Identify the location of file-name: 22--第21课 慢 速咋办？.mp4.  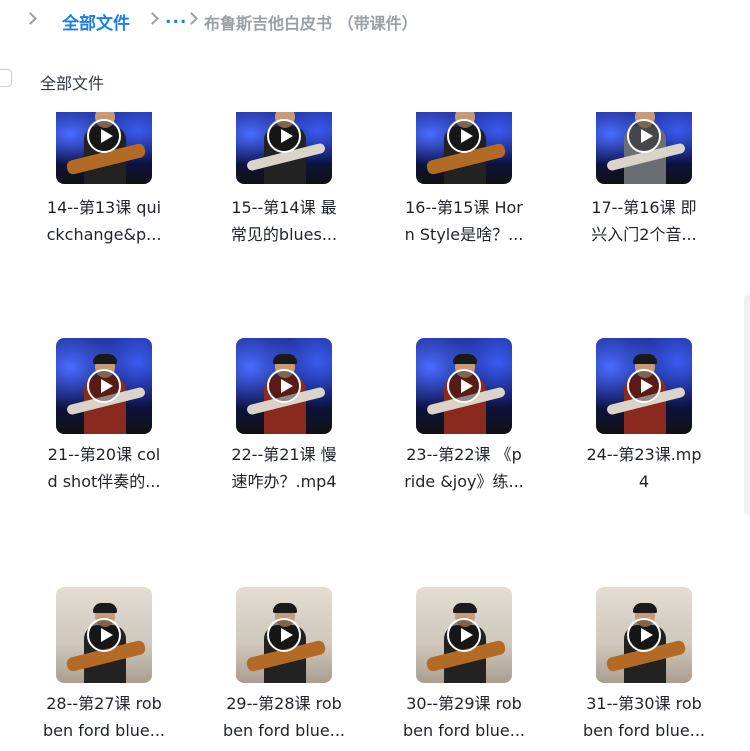
(284, 468).